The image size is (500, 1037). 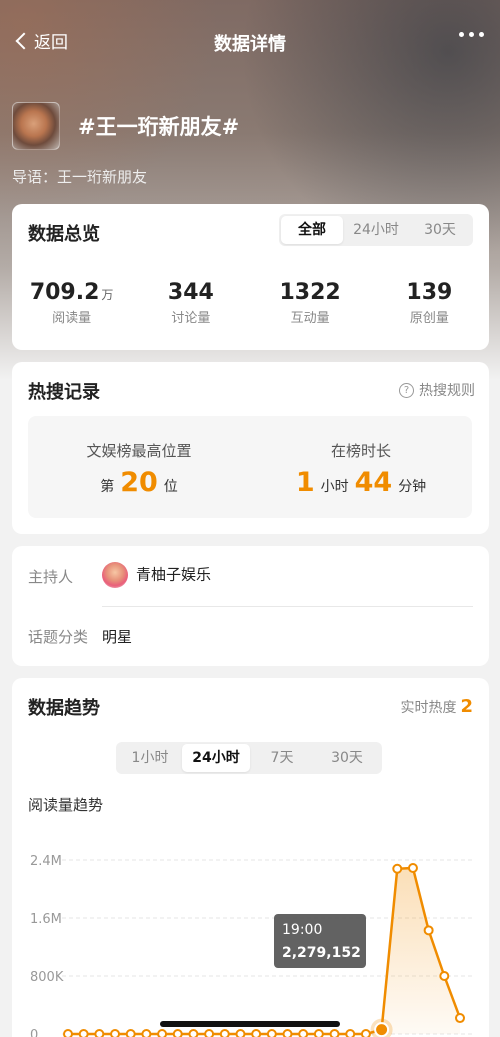 What do you see at coordinates (36, 126) in the screenshot?
I see `topic-avatar` at bounding box center [36, 126].